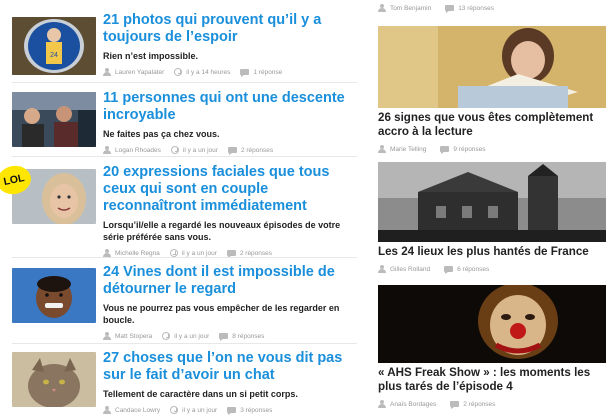 This screenshot has height=418, width=614. I want to click on article-comments: 1 réponse, so click(267, 72).